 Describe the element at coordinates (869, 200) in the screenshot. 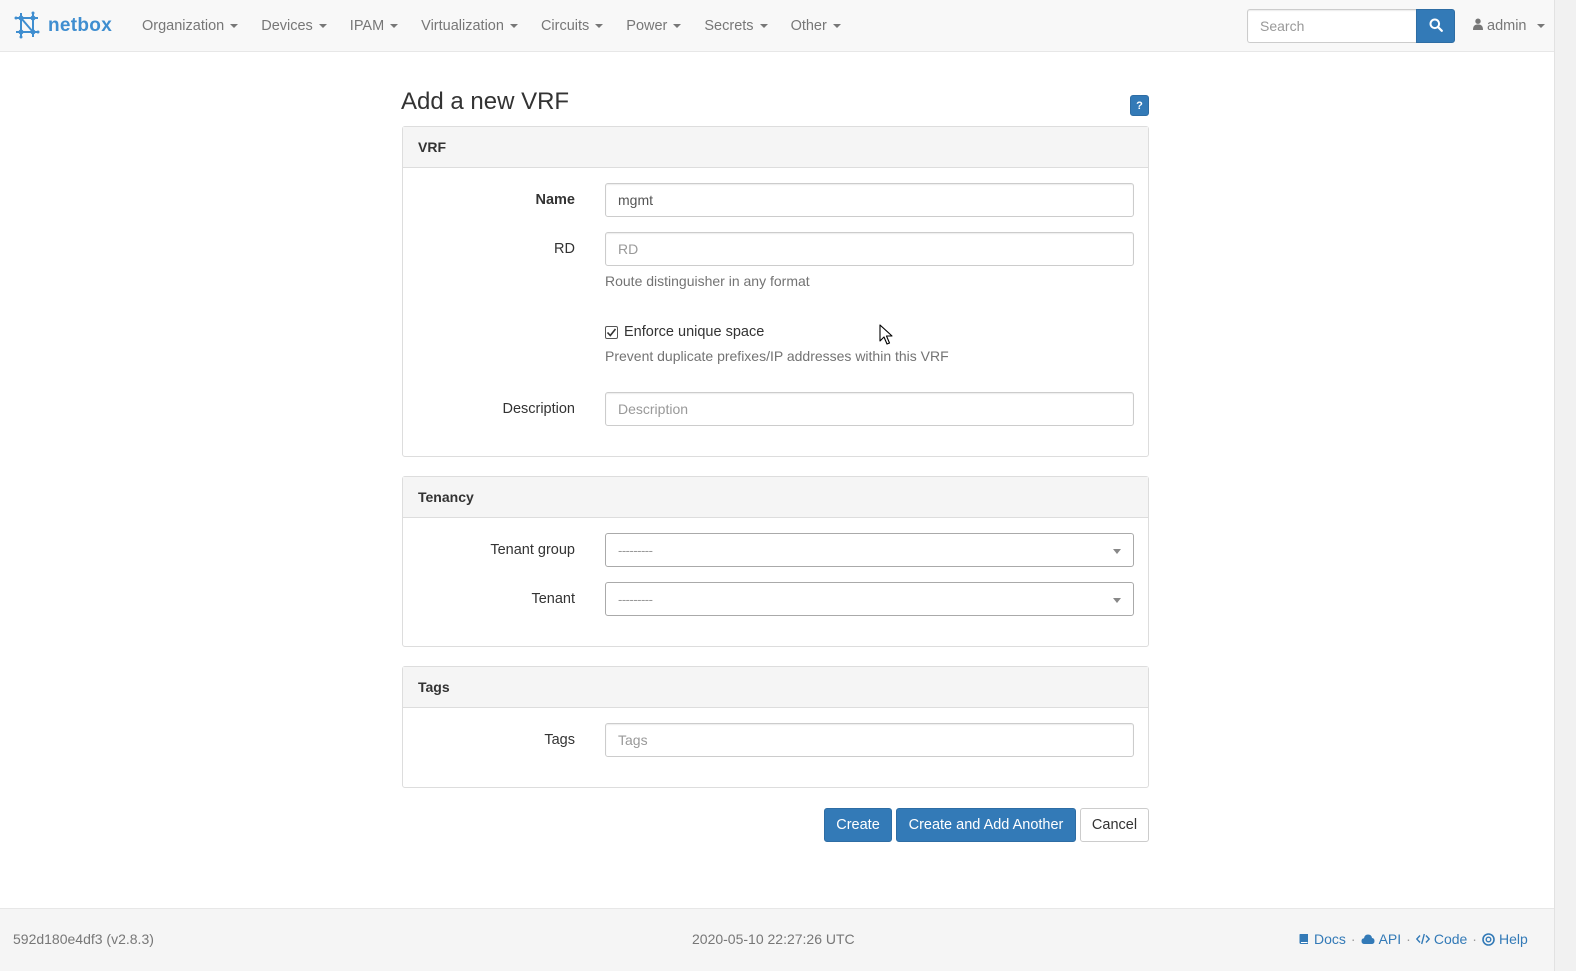

I see `name-input` at that location.